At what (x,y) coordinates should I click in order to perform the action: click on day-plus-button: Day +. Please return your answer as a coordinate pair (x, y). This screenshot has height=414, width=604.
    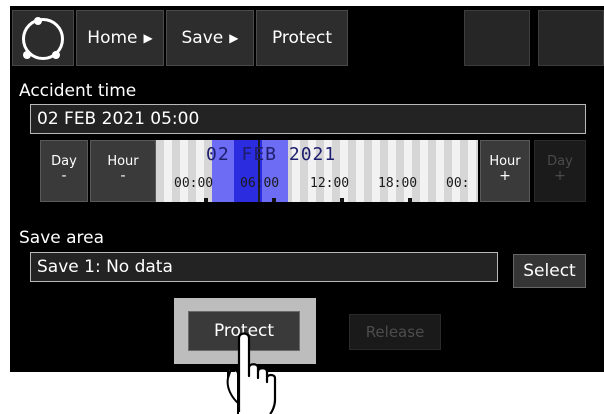
    Looking at the image, I should click on (560, 171).